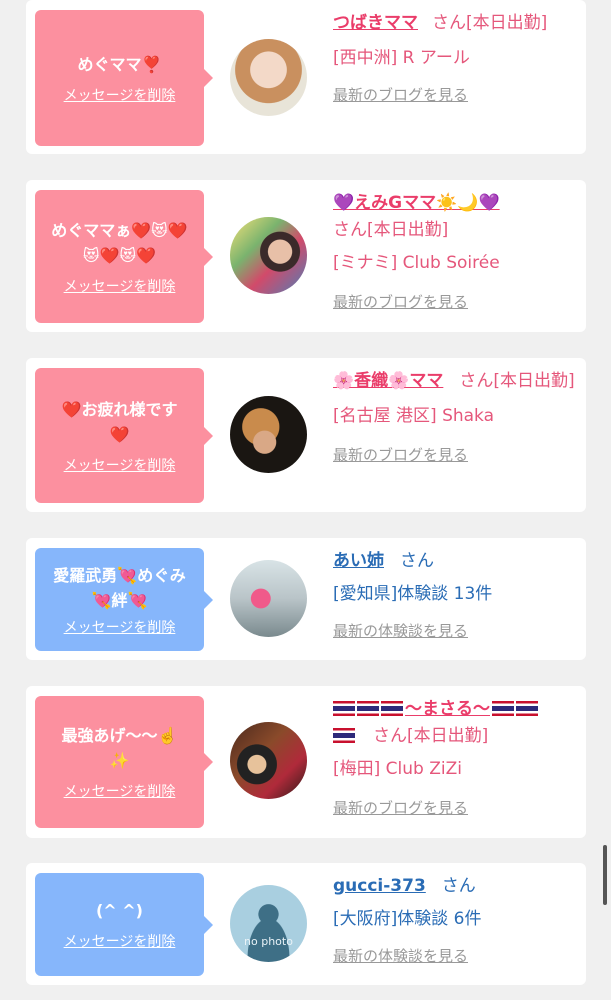  What do you see at coordinates (605, 875) in the screenshot?
I see `scrollbar` at bounding box center [605, 875].